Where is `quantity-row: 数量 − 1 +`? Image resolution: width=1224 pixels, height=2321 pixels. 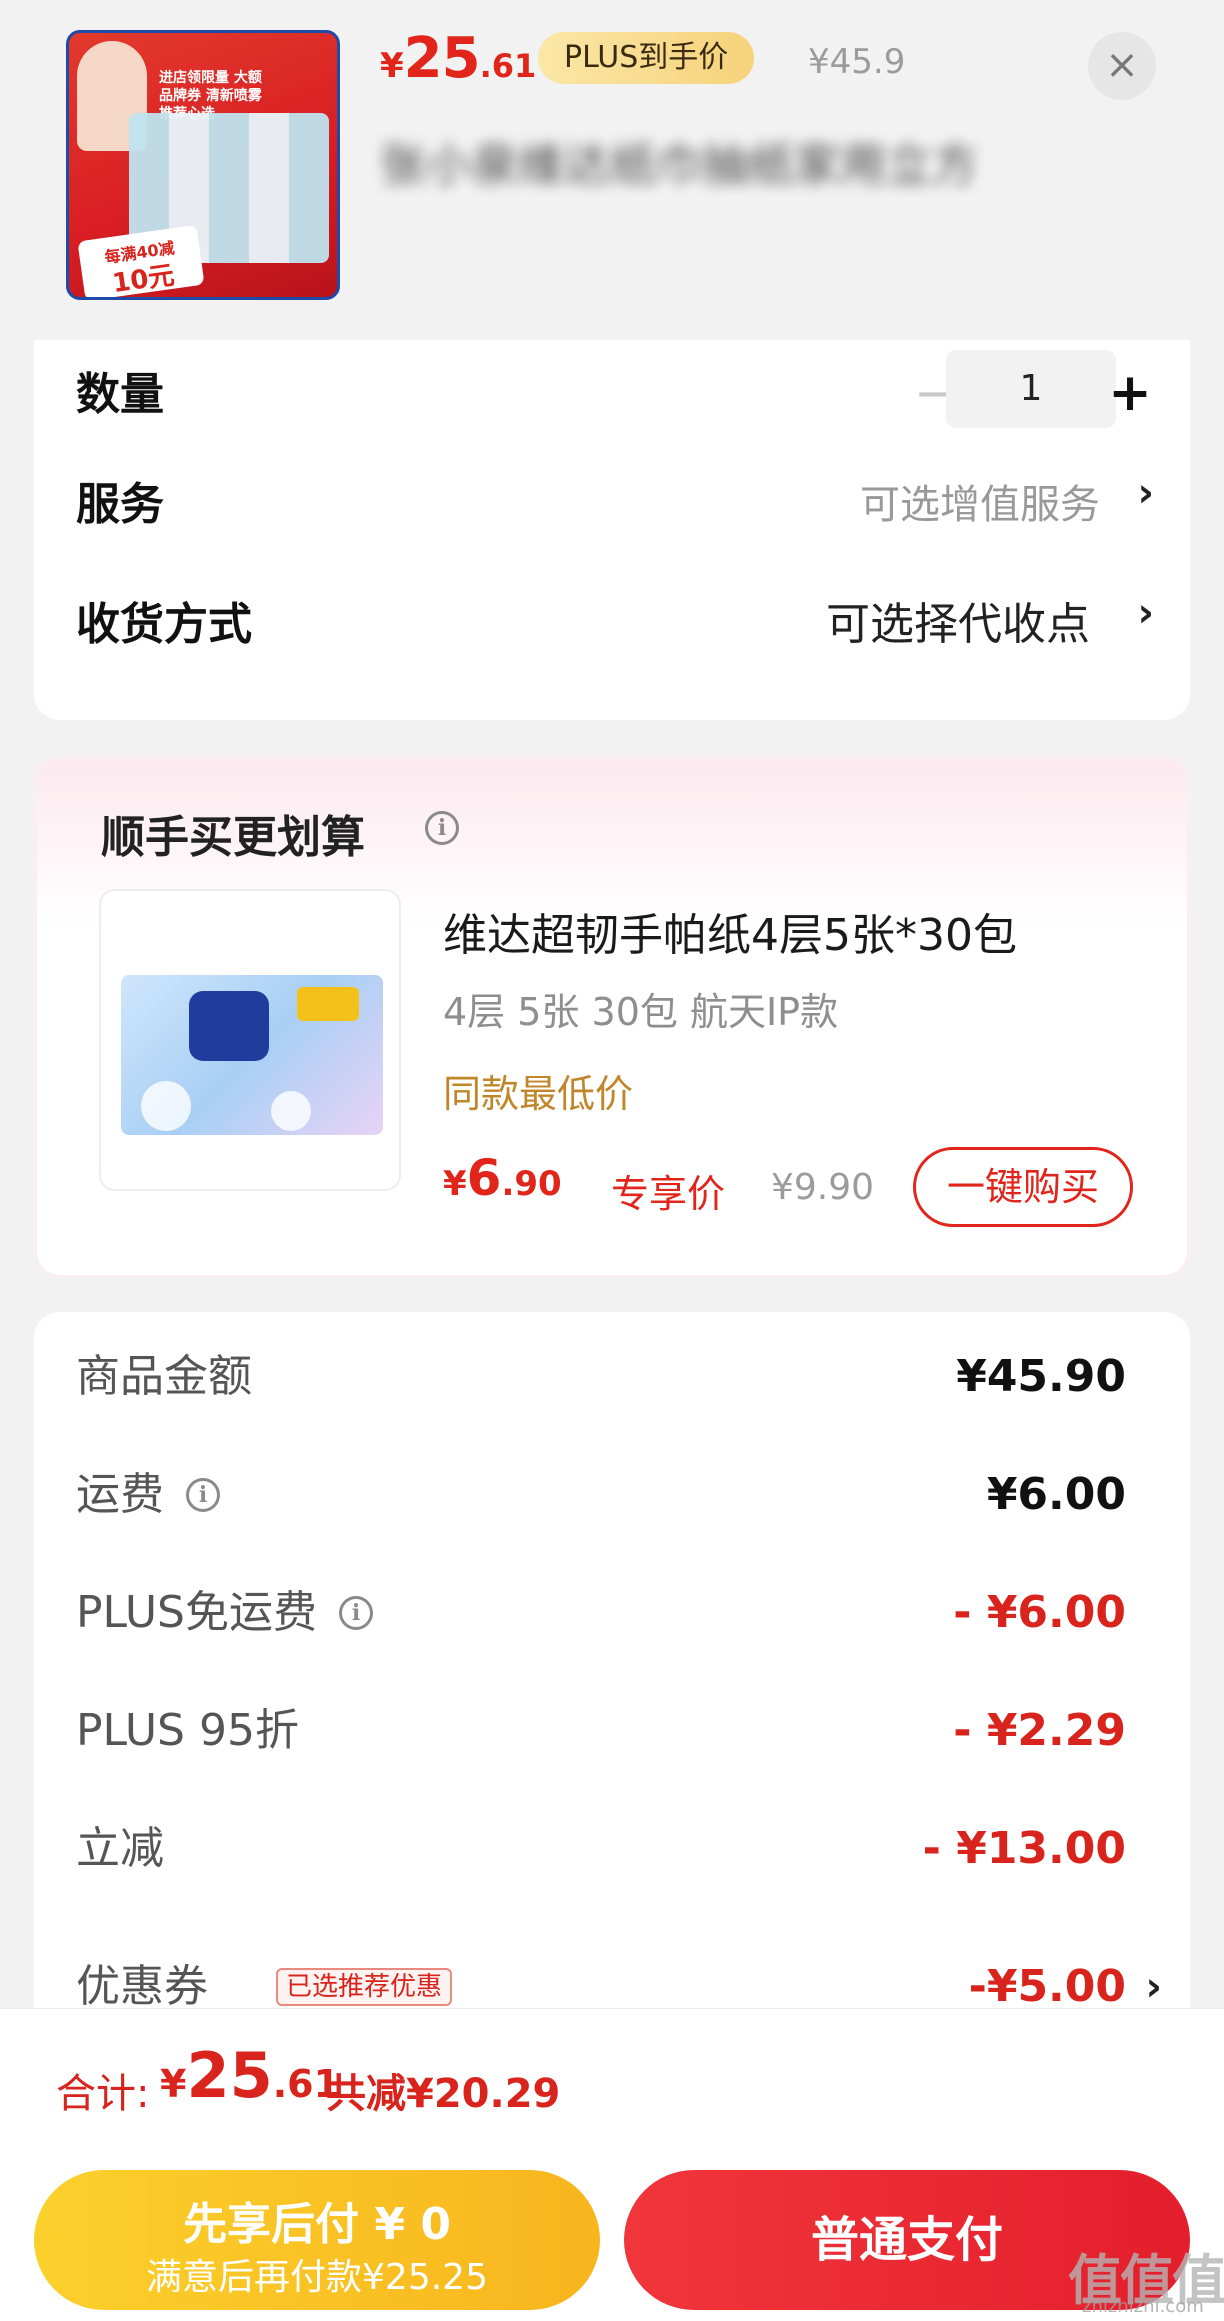
quantity-row: 数量 − 1 + is located at coordinates (612, 395).